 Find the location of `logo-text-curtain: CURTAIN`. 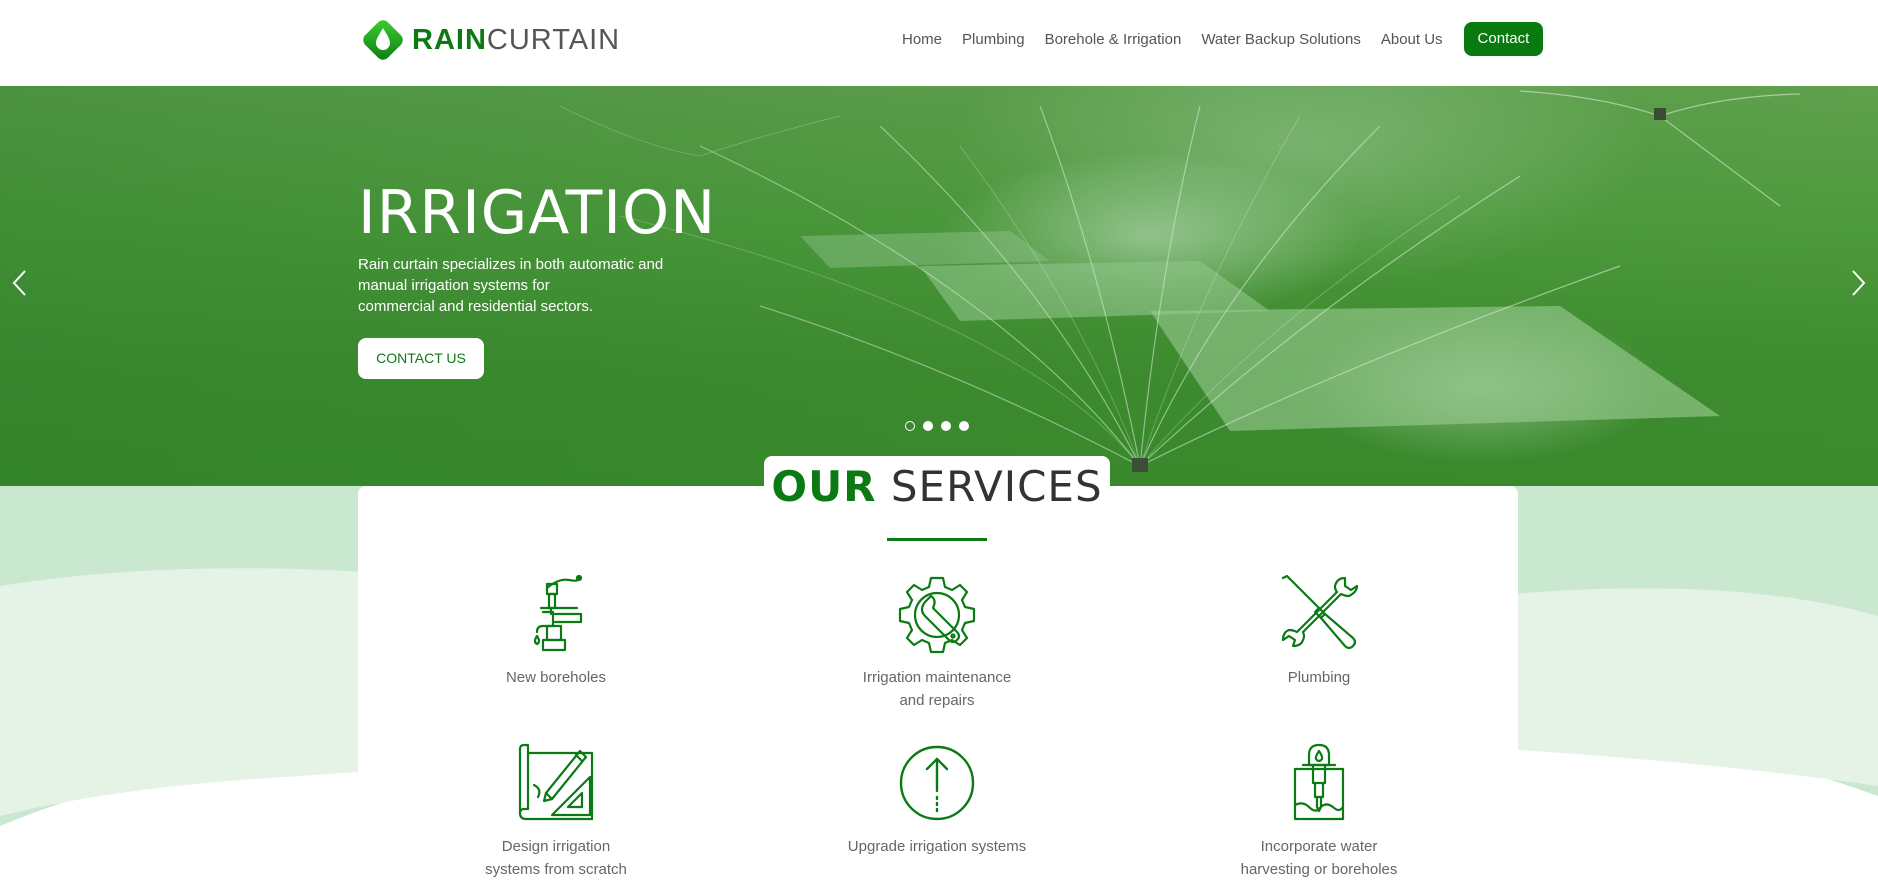

logo-text-curtain: CURTAIN is located at coordinates (553, 40).